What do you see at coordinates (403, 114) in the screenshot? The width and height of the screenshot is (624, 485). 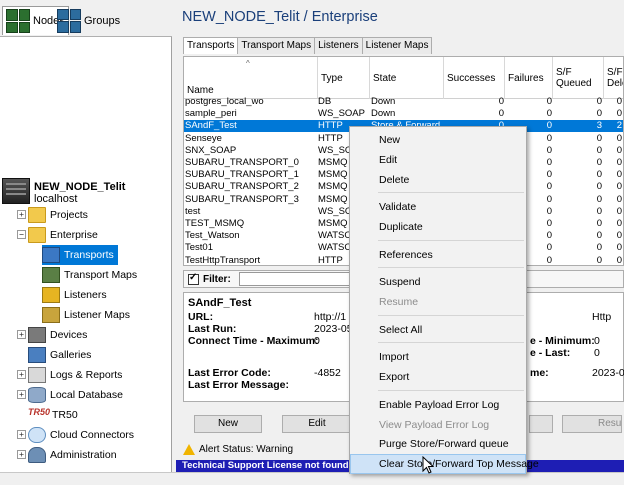 I see `table-row: sample_peri WS_SOAP Down 0 0 0 0` at bounding box center [403, 114].